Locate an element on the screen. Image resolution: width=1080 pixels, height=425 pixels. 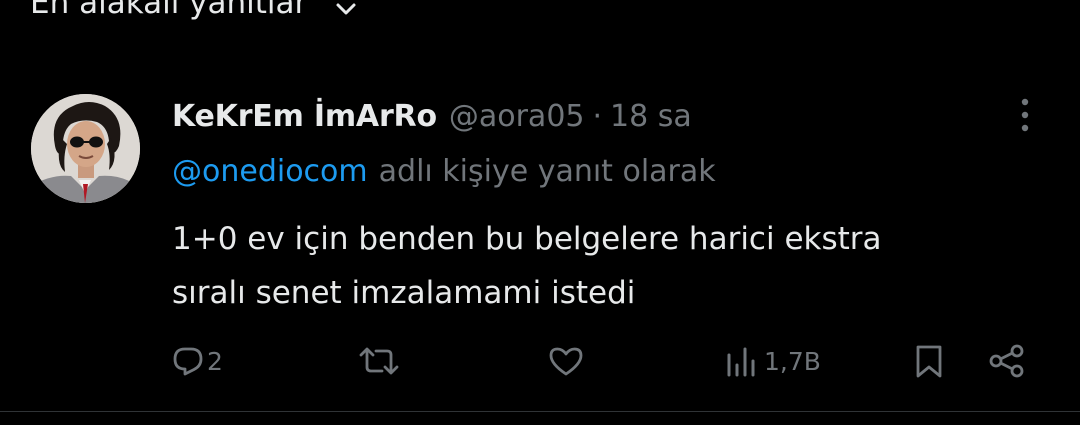
reply-button: 2 is located at coordinates (197, 361).